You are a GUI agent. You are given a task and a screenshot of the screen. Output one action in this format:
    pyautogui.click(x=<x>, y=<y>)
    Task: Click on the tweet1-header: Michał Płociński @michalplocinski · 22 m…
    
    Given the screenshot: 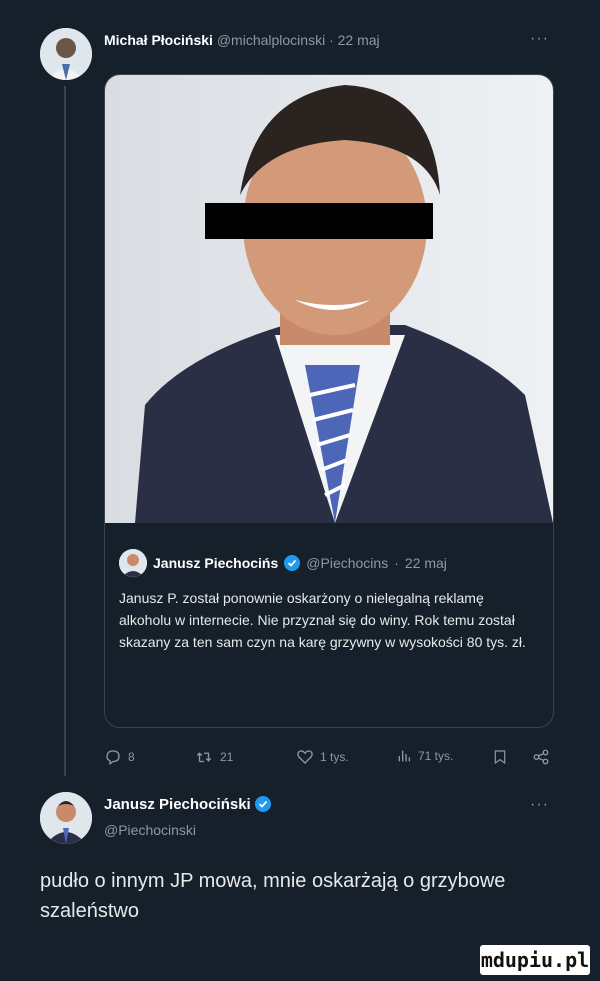 What is the action you would take?
    pyautogui.click(x=242, y=40)
    